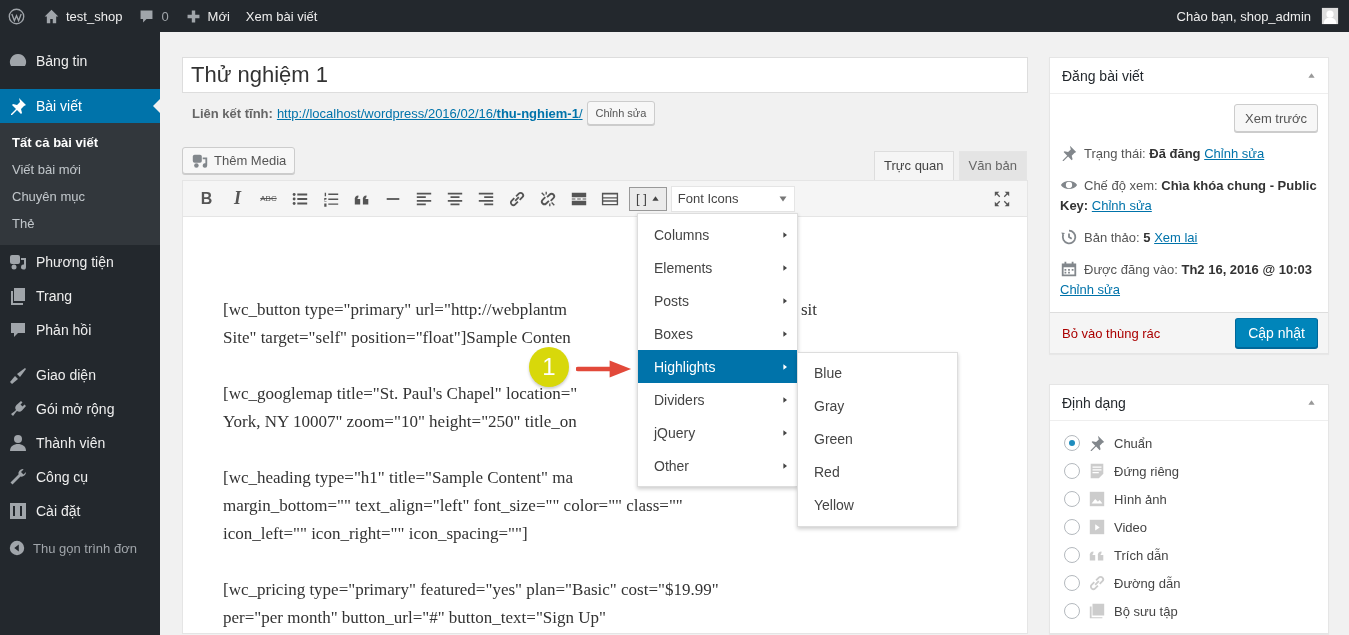  What do you see at coordinates (717, 267) in the screenshot?
I see `menu-item: Elements` at bounding box center [717, 267].